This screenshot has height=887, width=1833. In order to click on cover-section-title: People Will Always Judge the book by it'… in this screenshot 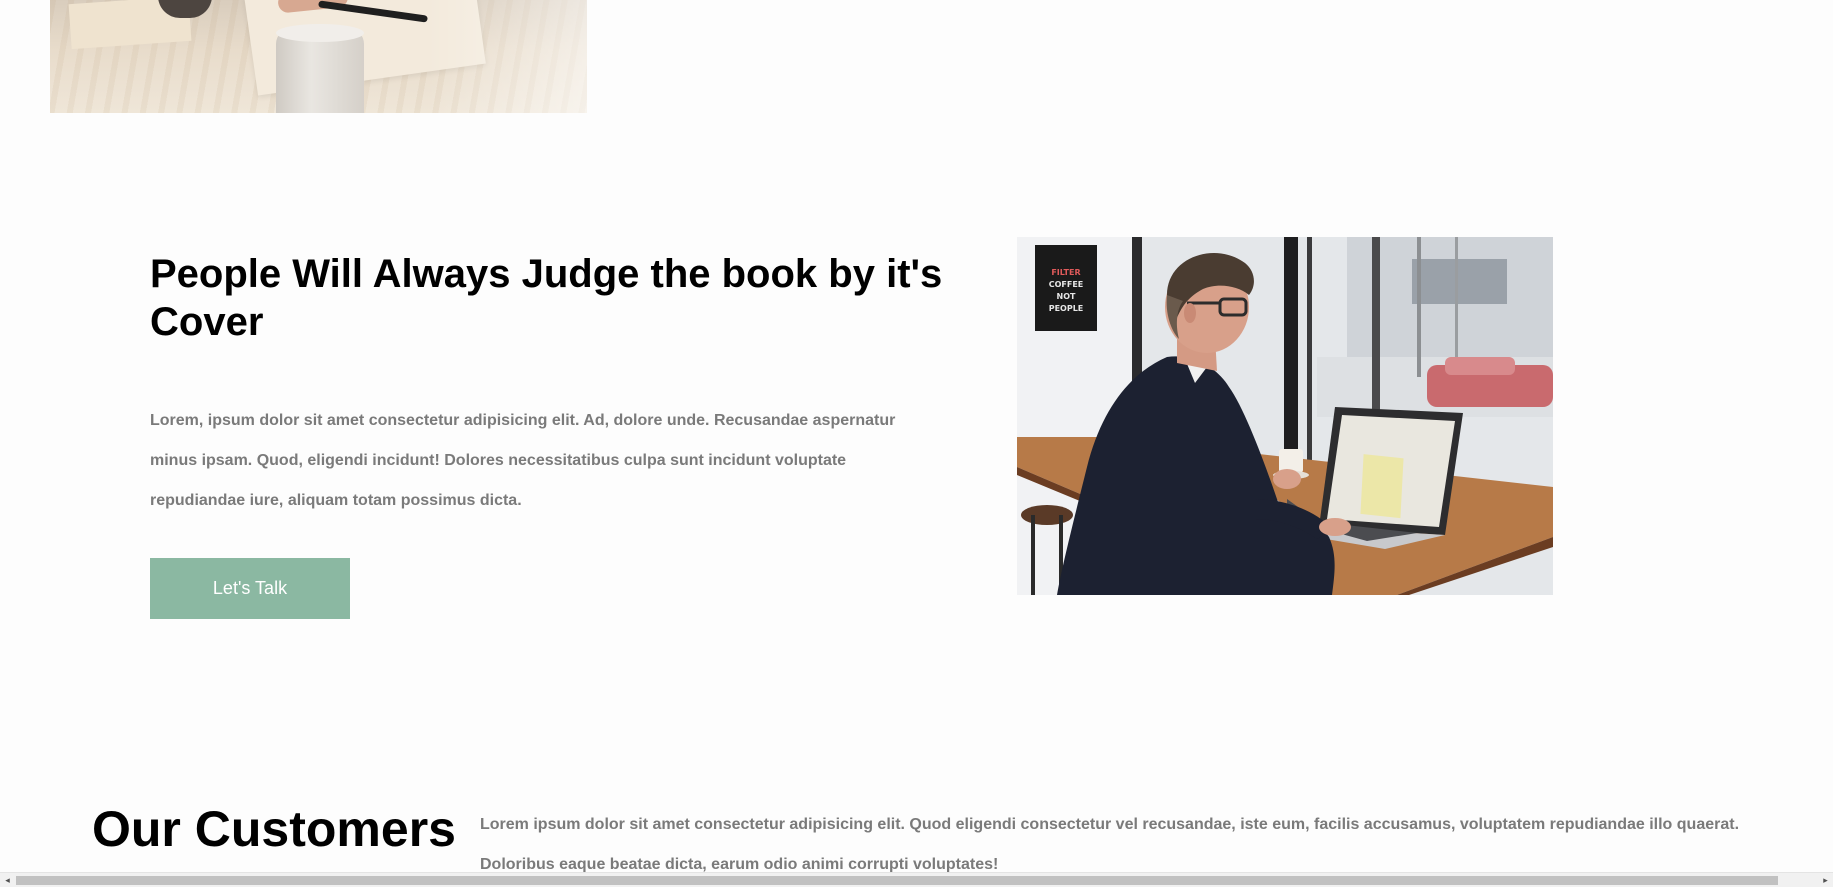, I will do `click(546, 298)`.